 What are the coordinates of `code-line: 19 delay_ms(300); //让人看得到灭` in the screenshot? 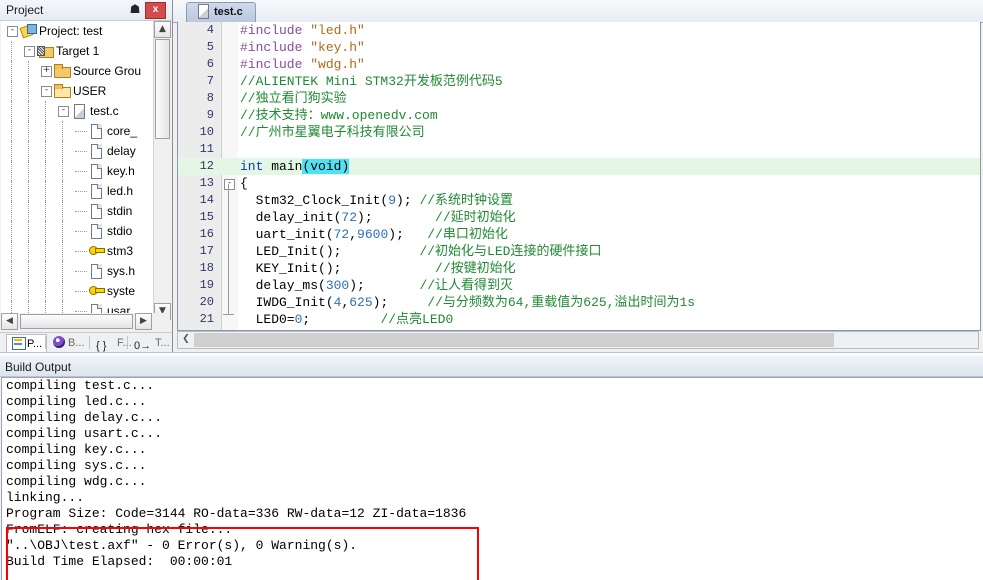 It's located at (579, 285).